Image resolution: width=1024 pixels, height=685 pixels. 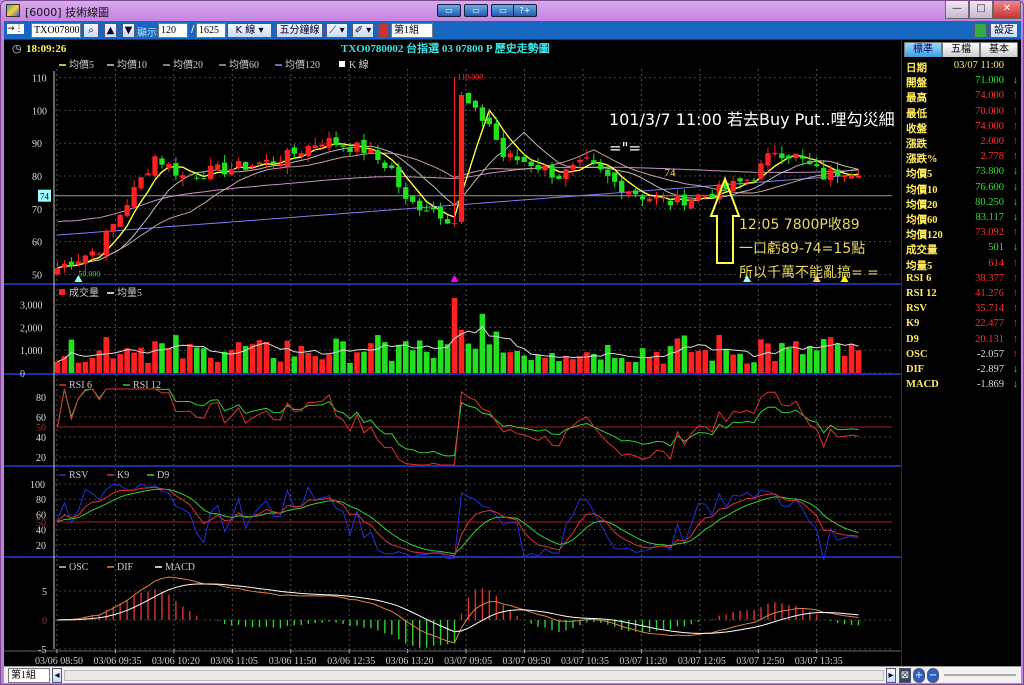 I want to click on layout-button-1: ▭, so click(x=449, y=10).